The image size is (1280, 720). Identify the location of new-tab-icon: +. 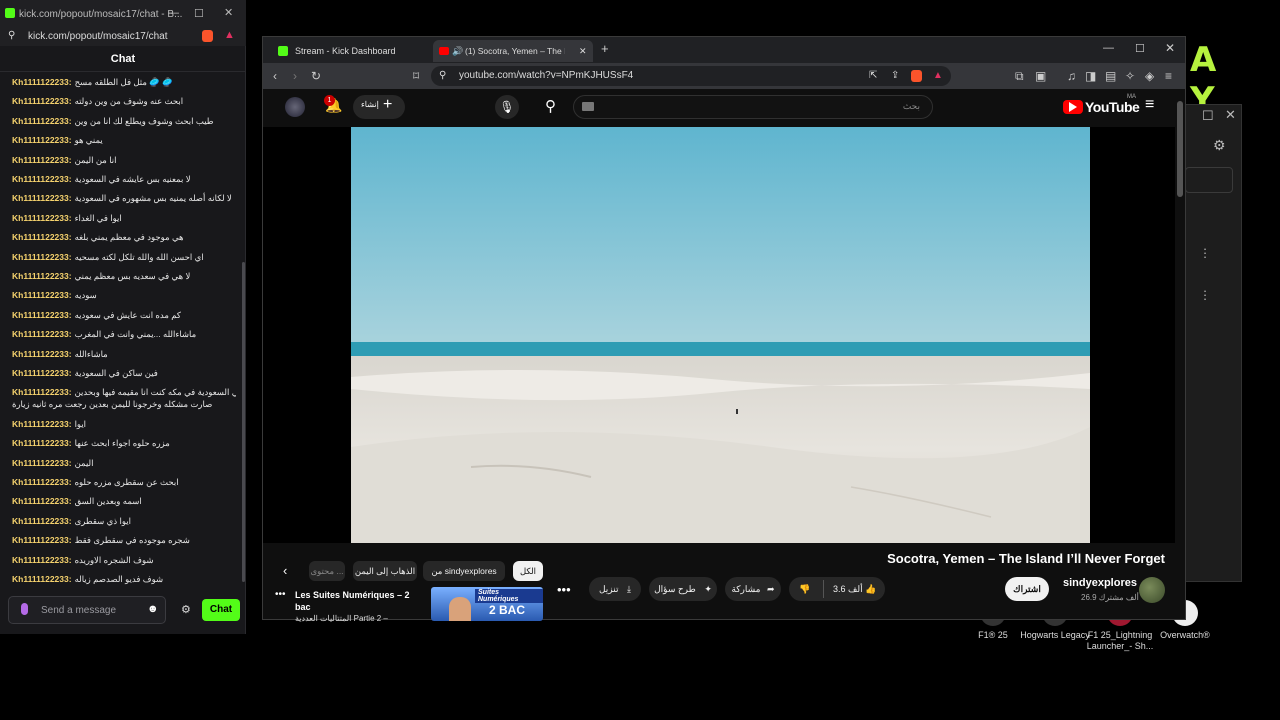
(605, 48).